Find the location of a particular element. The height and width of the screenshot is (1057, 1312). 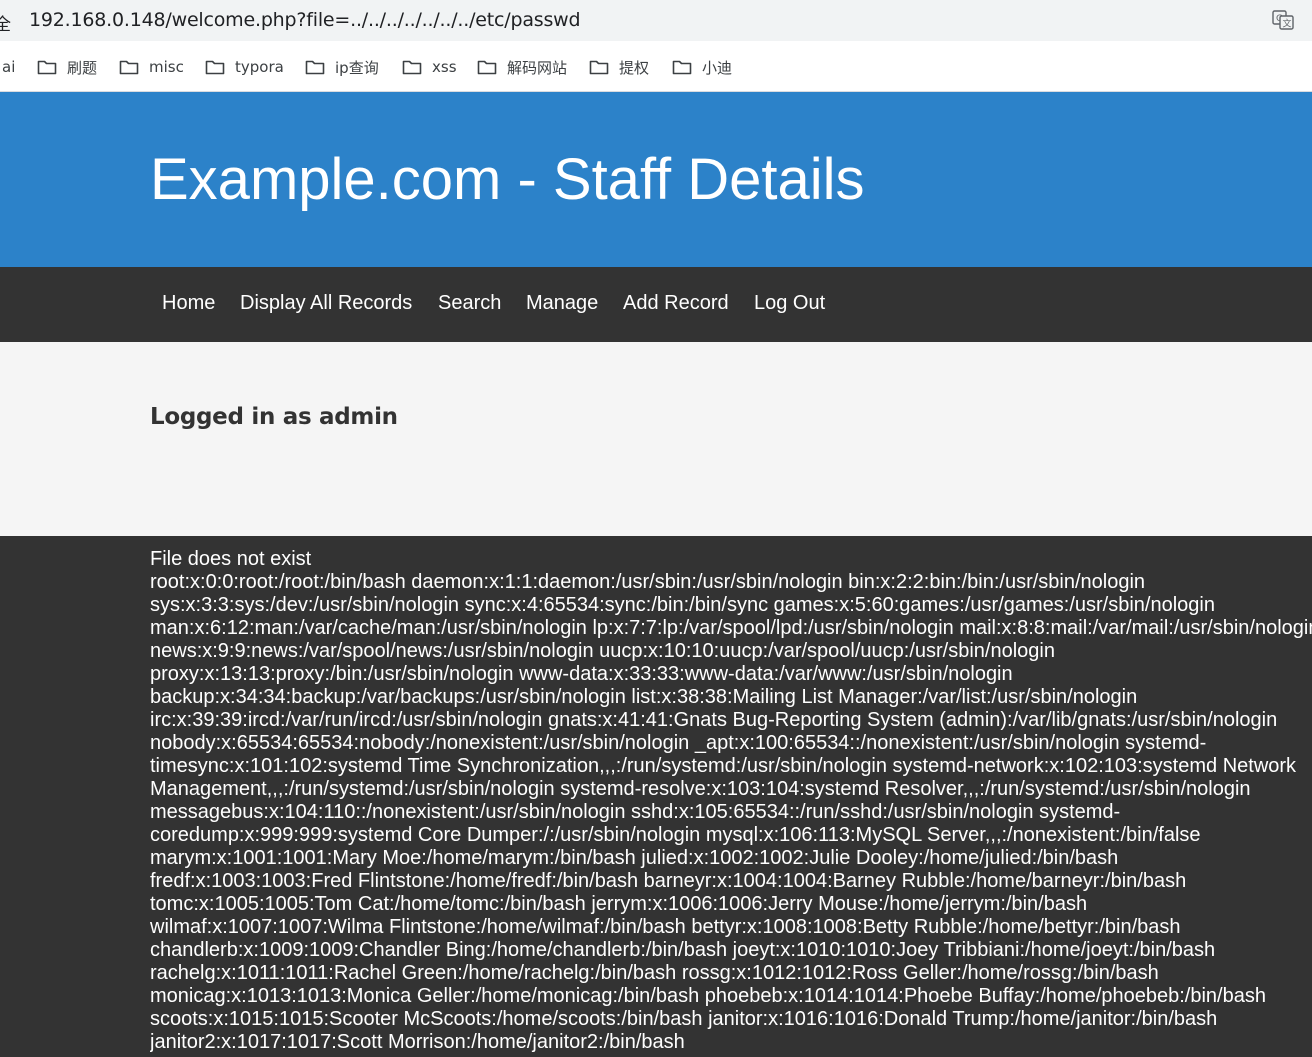

bookmark-folder: 刷题 is located at coordinates (67, 67).